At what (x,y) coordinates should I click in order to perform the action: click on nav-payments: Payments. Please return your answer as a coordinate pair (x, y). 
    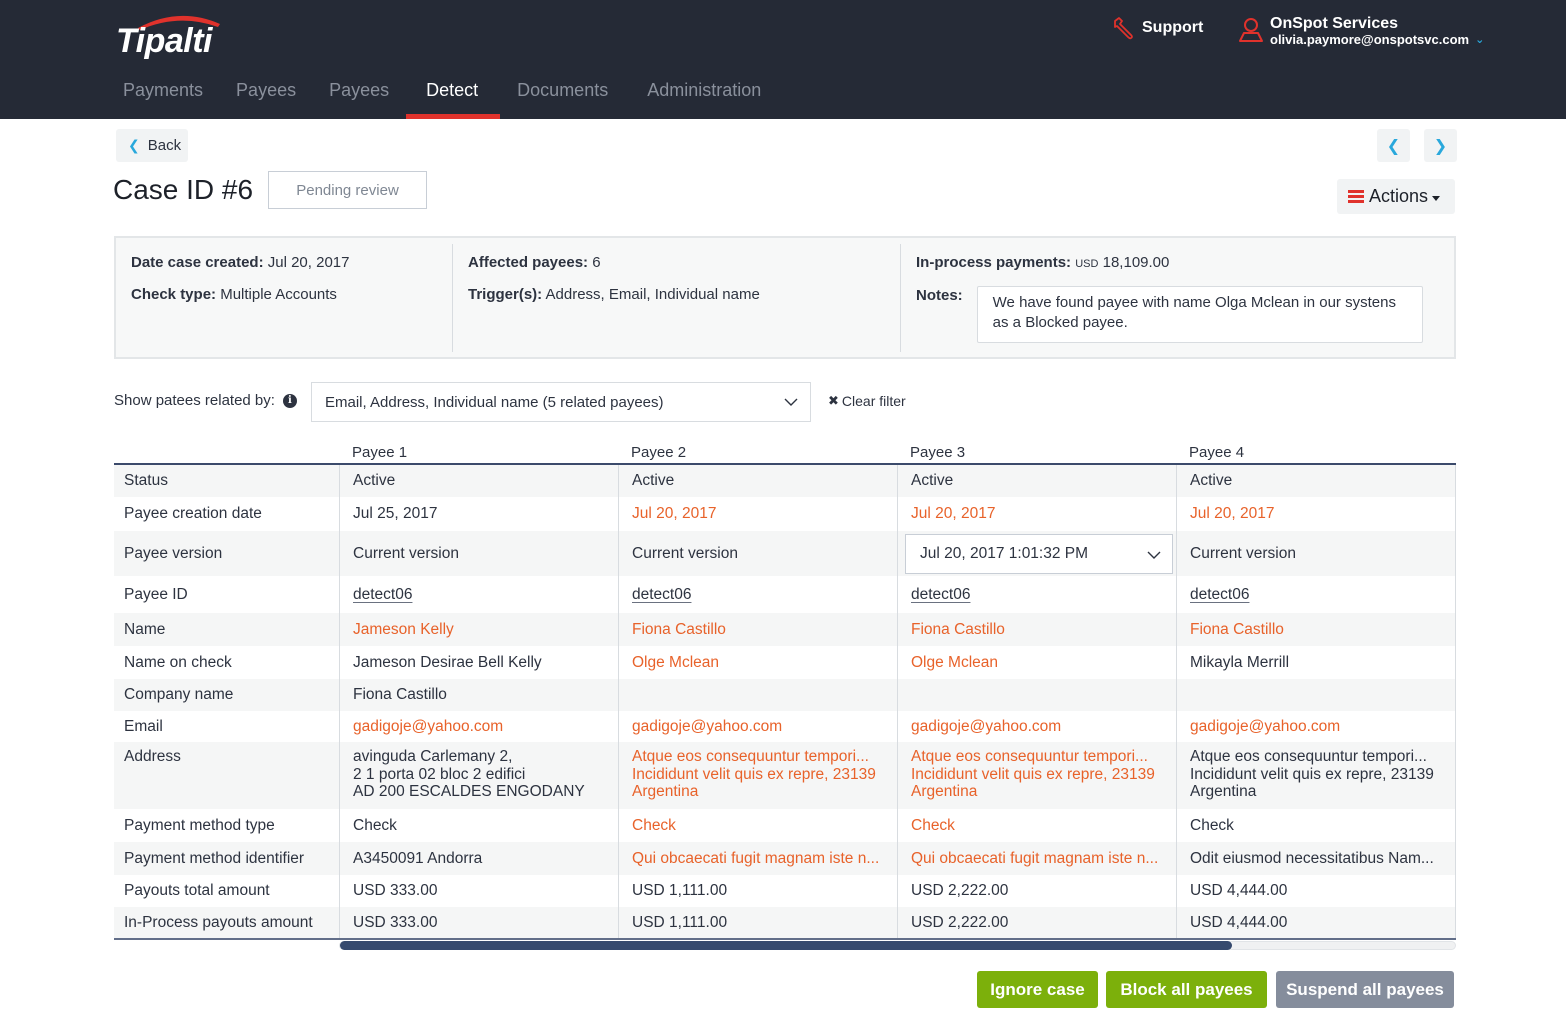
    Looking at the image, I should click on (163, 93).